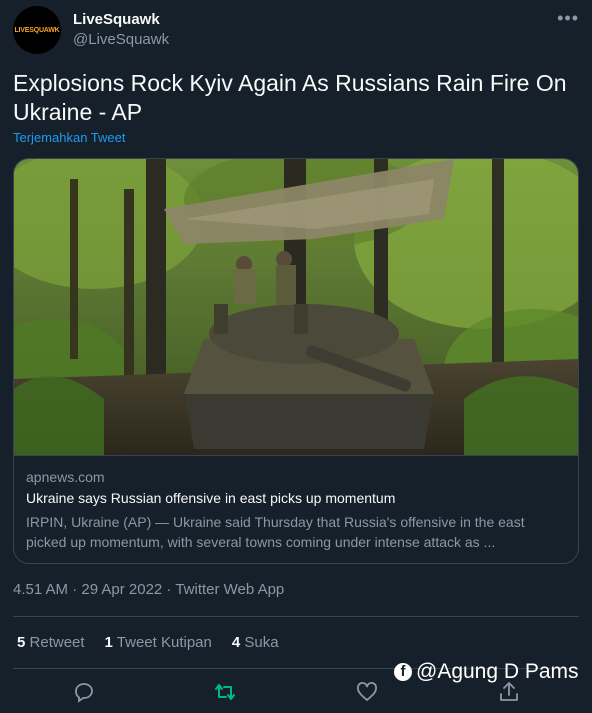 The width and height of the screenshot is (592, 713). What do you see at coordinates (236, 642) in the screenshot?
I see `like-count: 4` at bounding box center [236, 642].